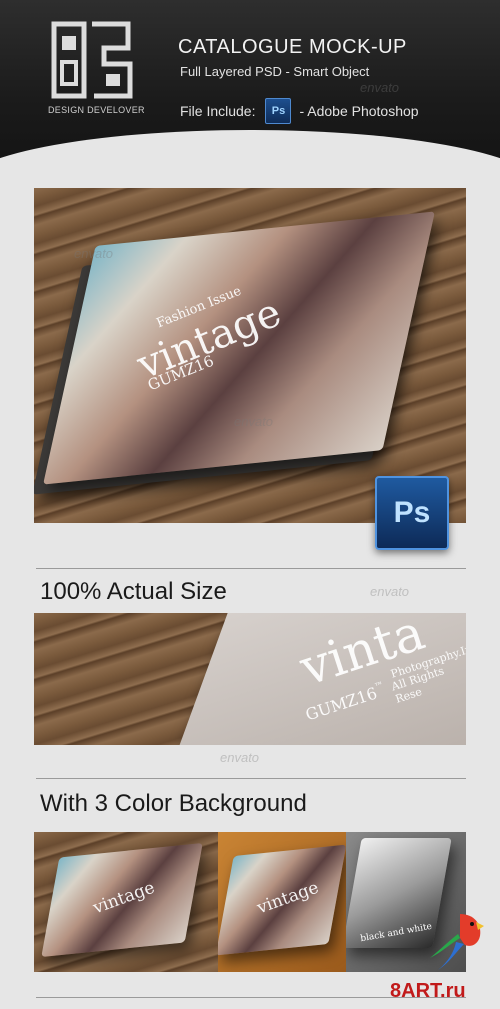 The height and width of the screenshot is (1009, 500). I want to click on photoshop-badge-icon: Ps, so click(412, 513).